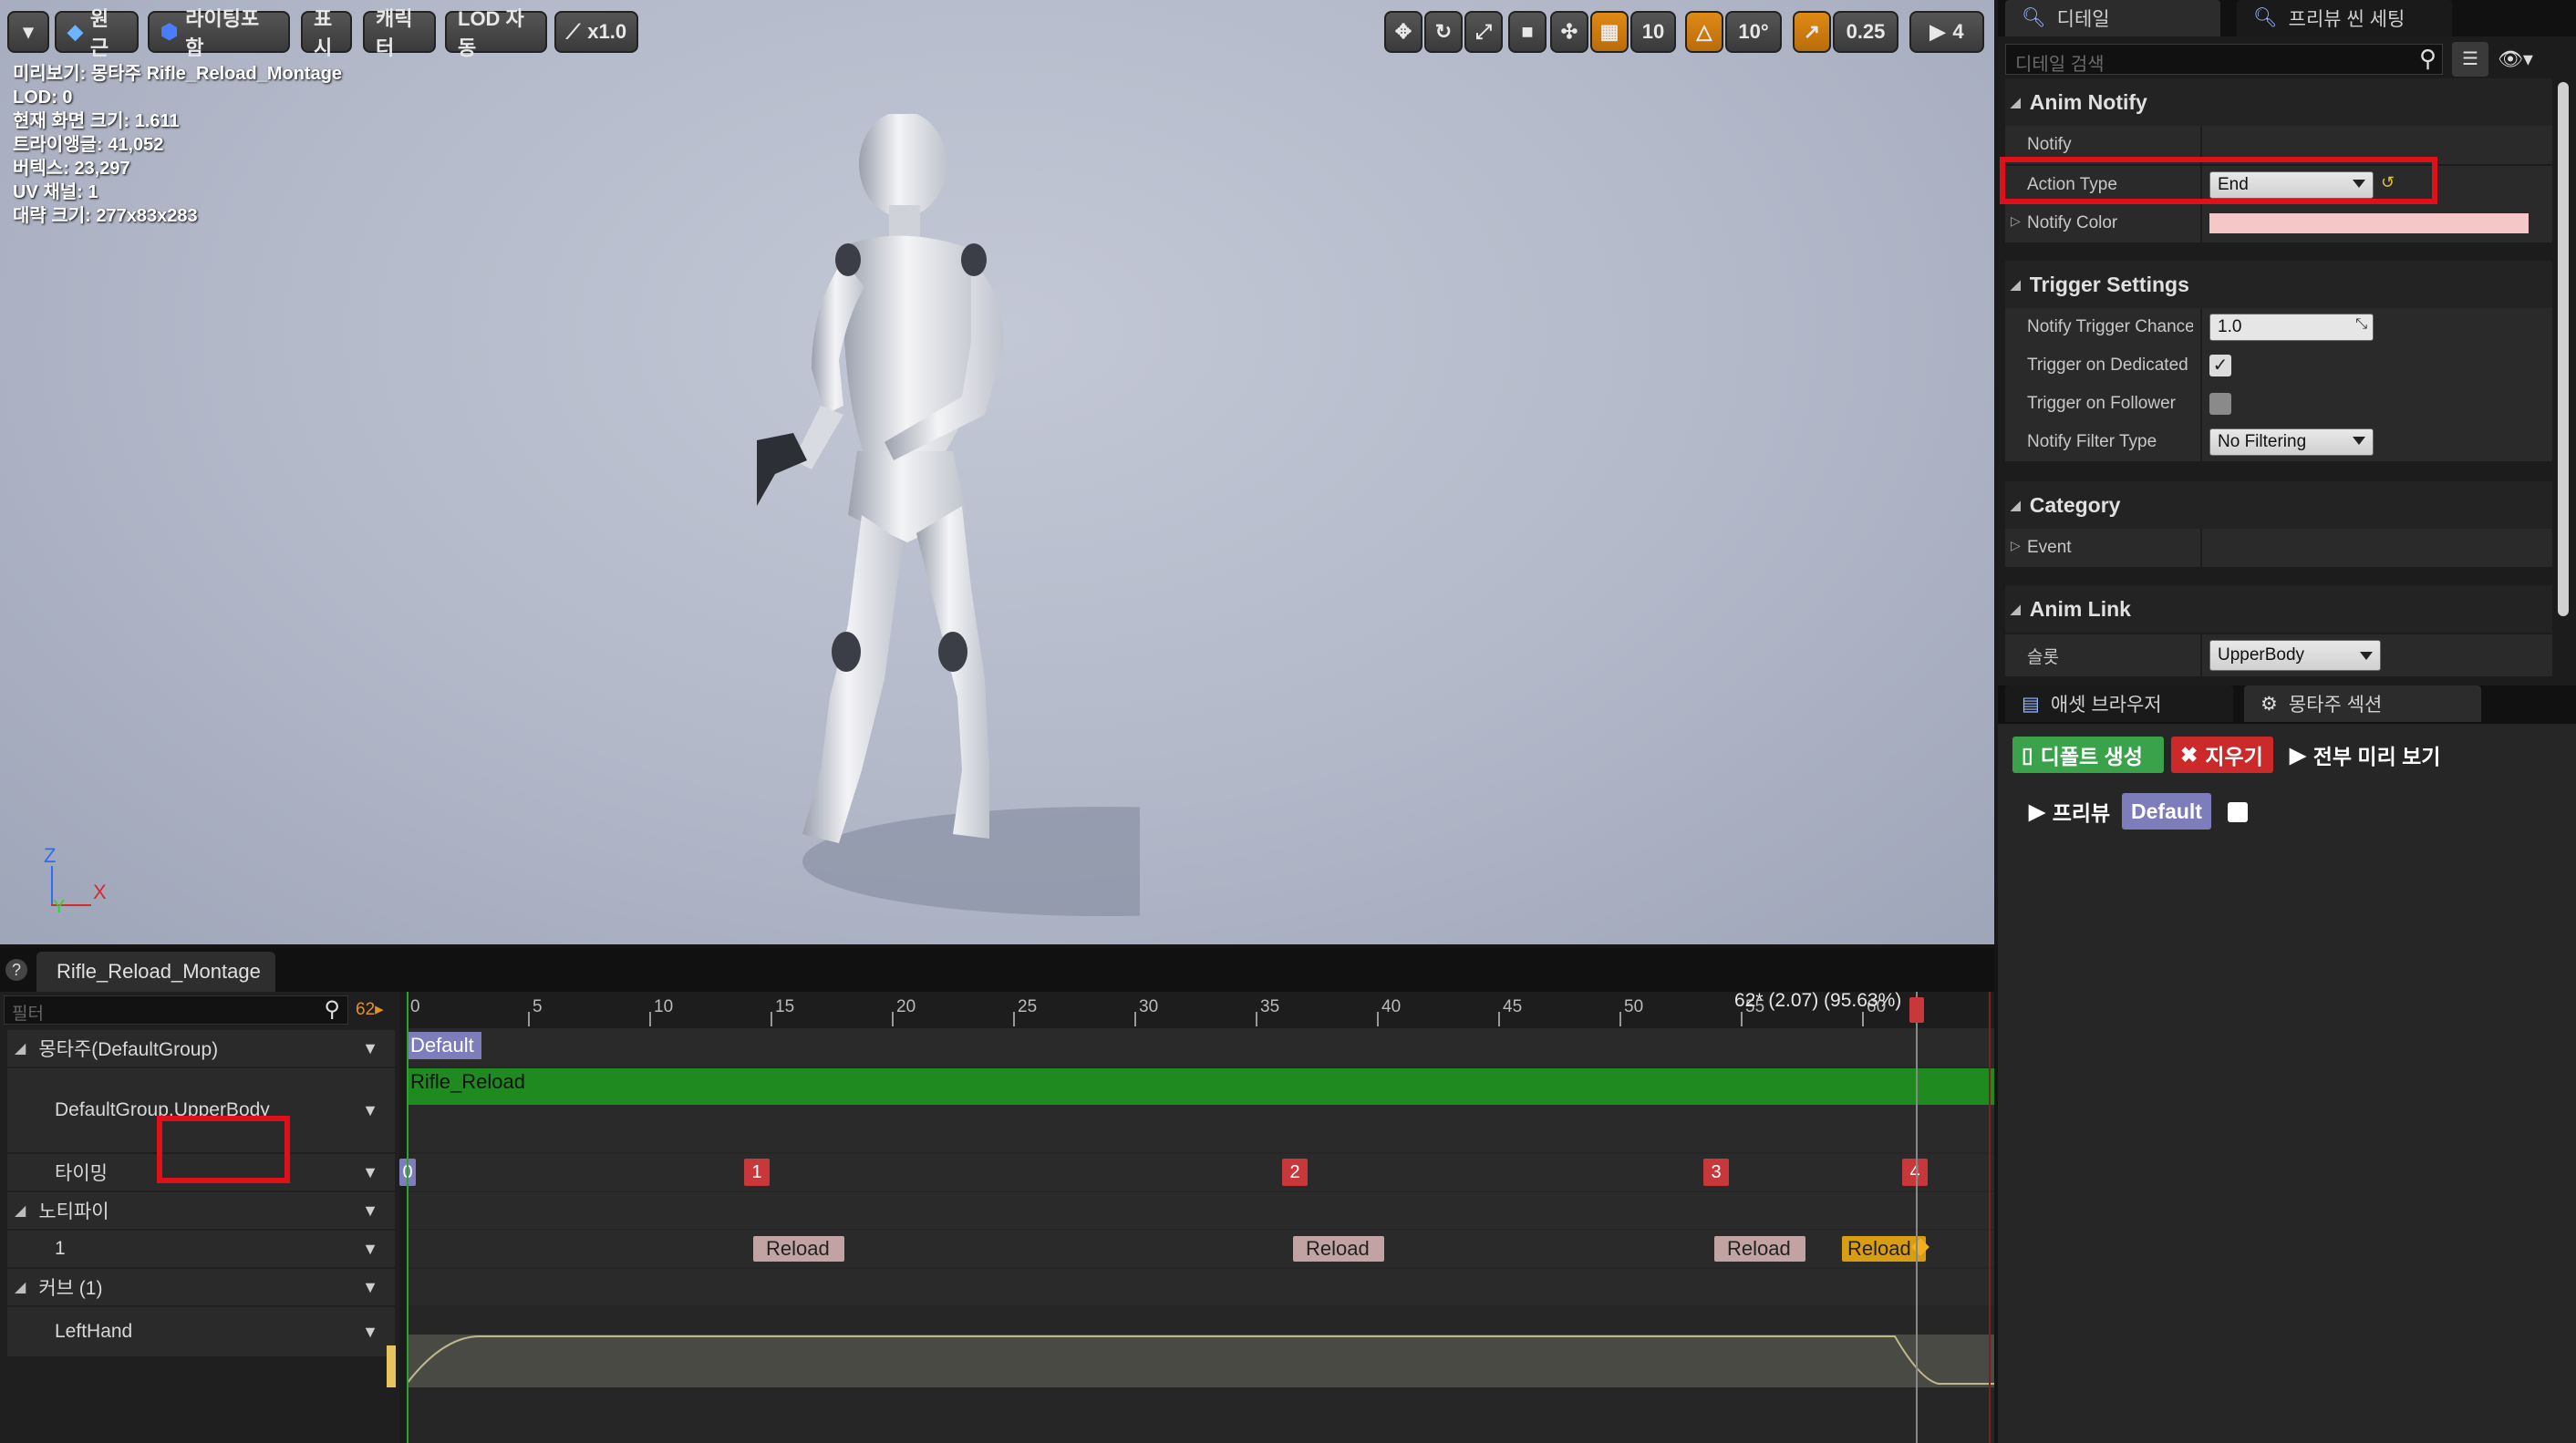 The image size is (2576, 1443). Describe the element at coordinates (408, 1217) in the screenshot. I see `start-line` at that location.